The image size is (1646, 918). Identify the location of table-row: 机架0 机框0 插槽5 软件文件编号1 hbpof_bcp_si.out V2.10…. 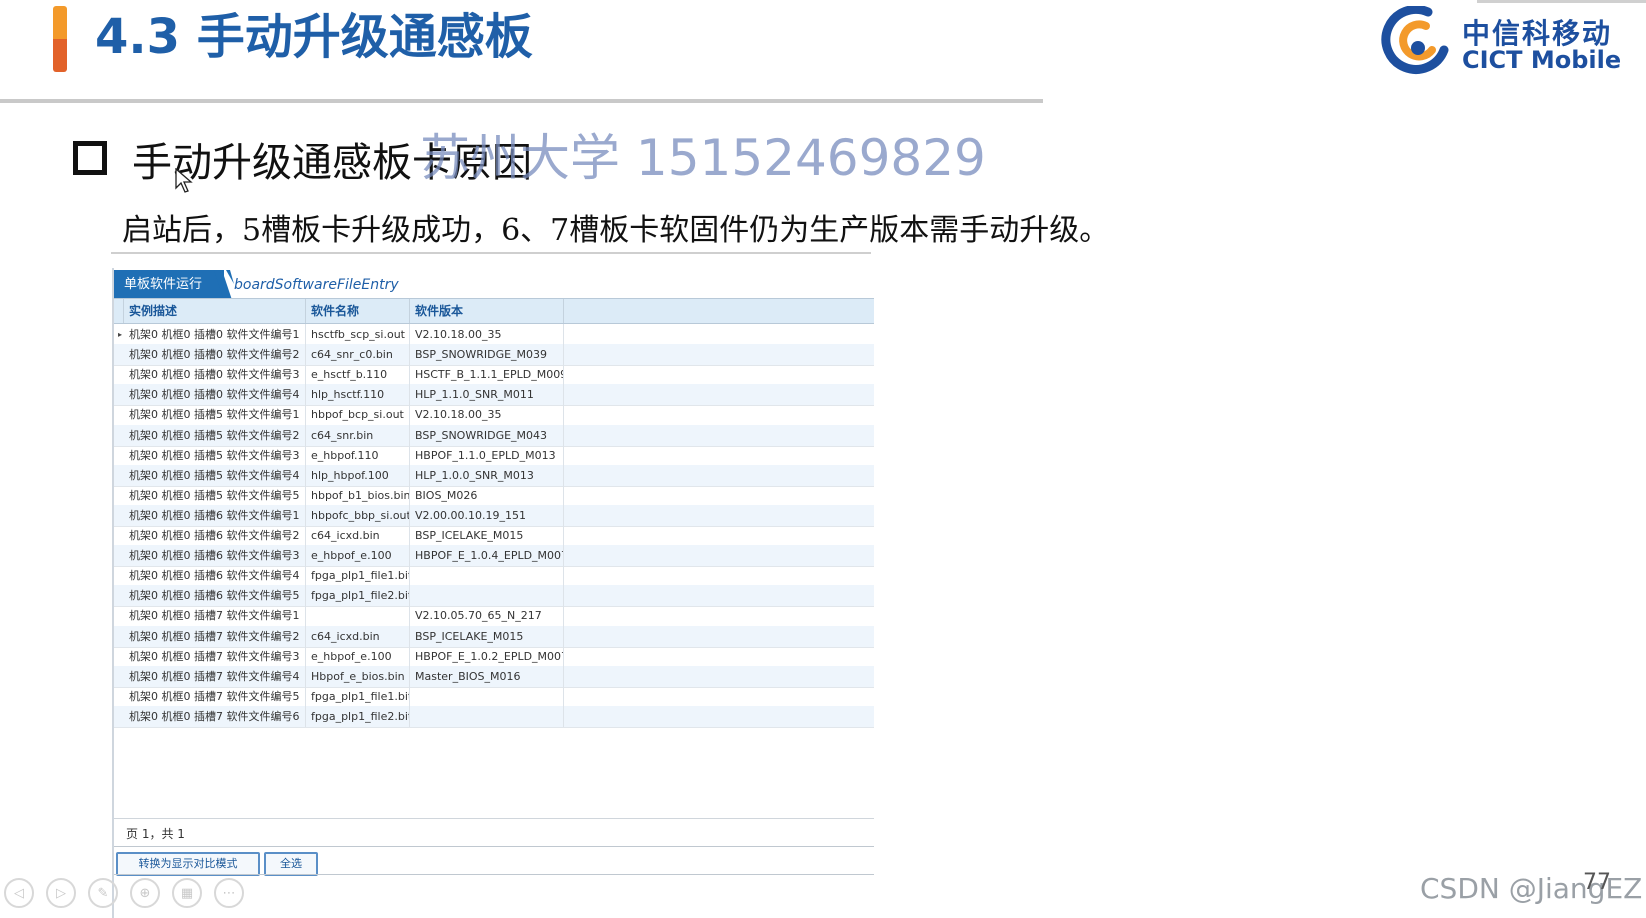
(494, 415).